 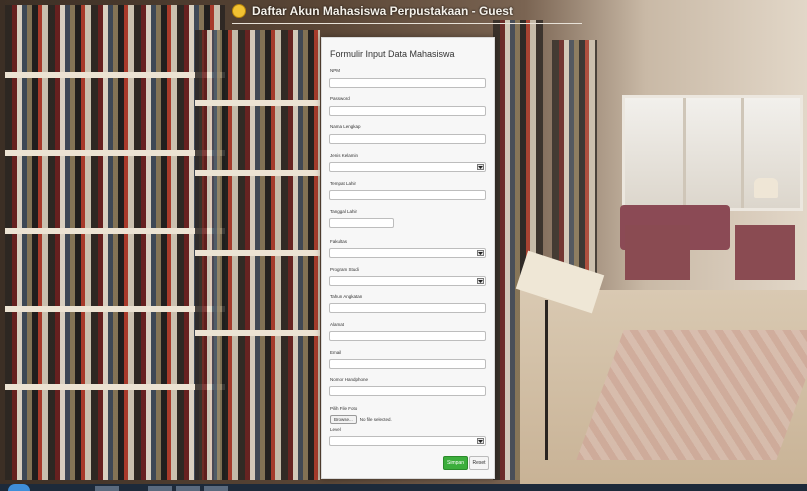 I want to click on address-label: Alamat, so click(x=337, y=324).